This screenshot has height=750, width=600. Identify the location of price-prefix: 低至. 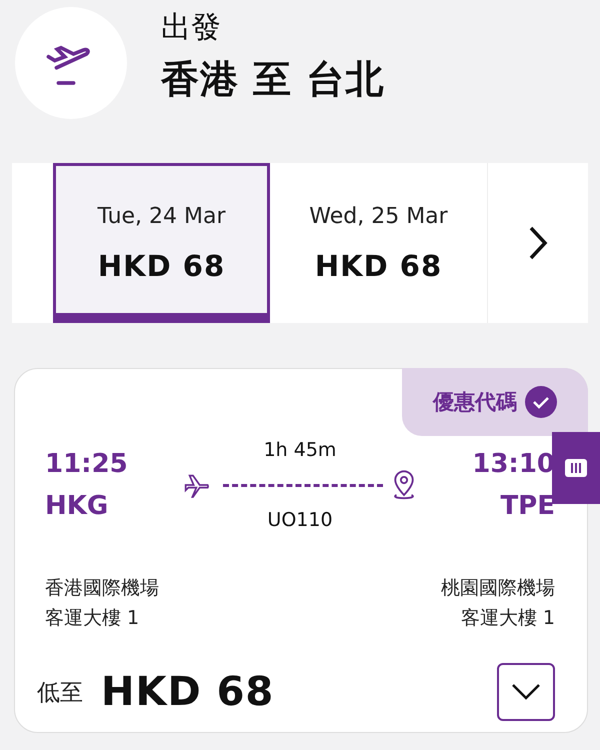
(60, 693).